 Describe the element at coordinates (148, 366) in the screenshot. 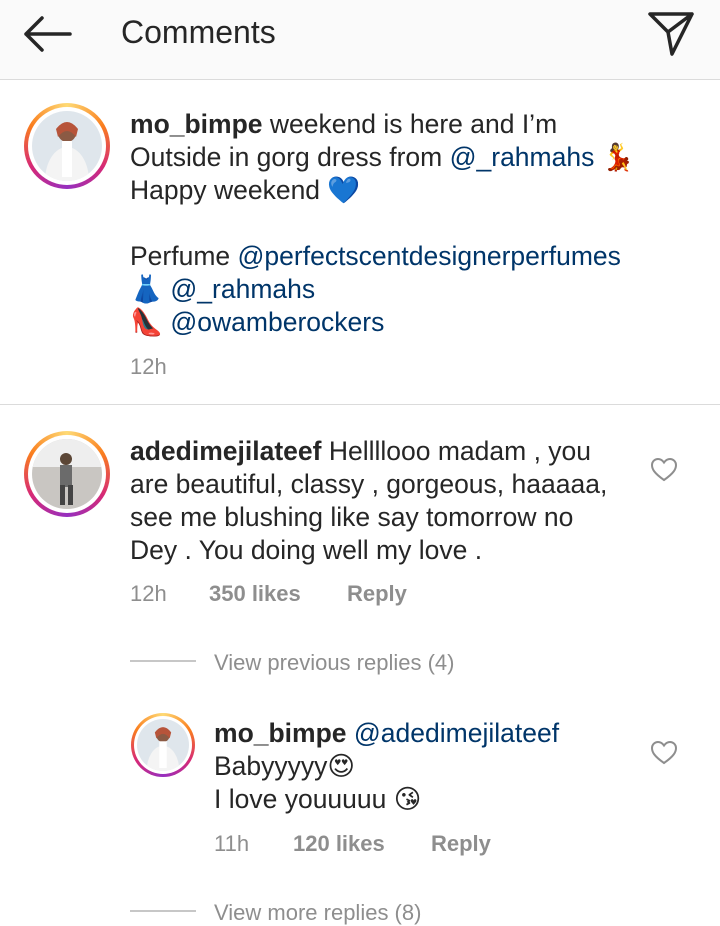

I see `caption-timestamp: 12h` at that location.